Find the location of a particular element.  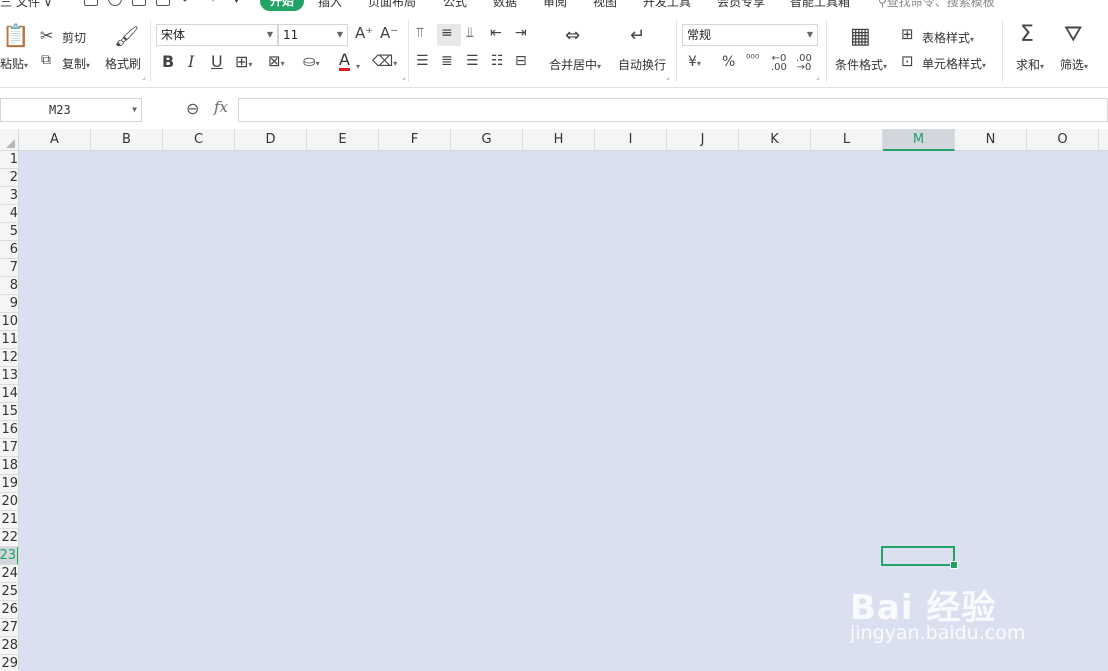

tab-developer: 开发工具 is located at coordinates (667, 5).